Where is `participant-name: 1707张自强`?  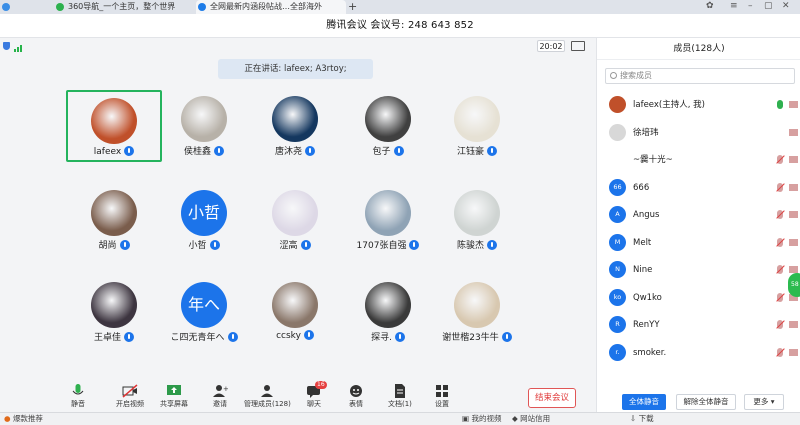 participant-name: 1707张自强 is located at coordinates (381, 246).